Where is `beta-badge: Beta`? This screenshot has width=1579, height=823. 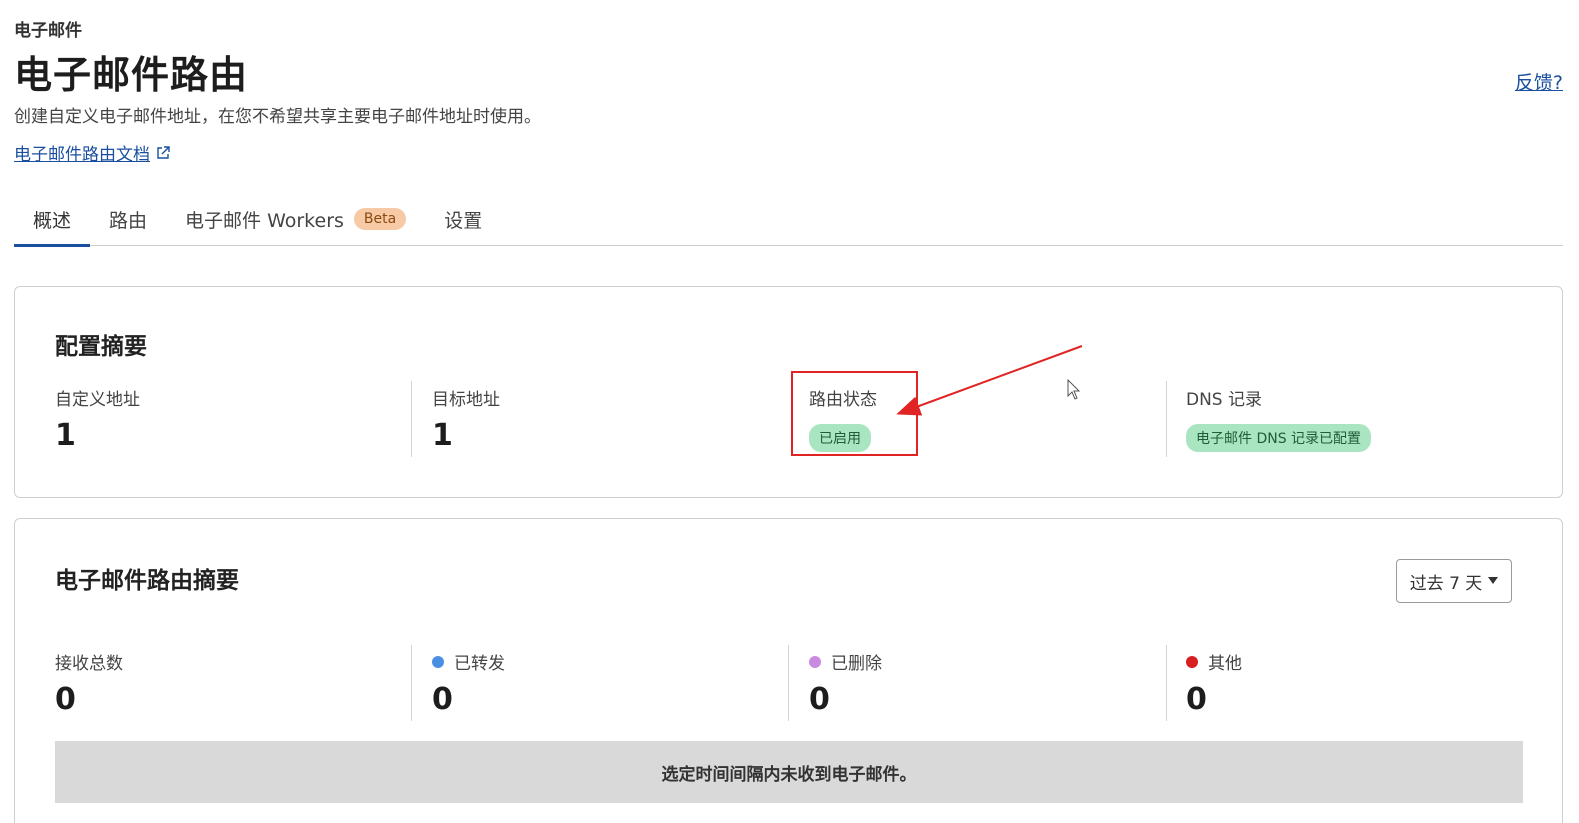 beta-badge: Beta is located at coordinates (380, 219).